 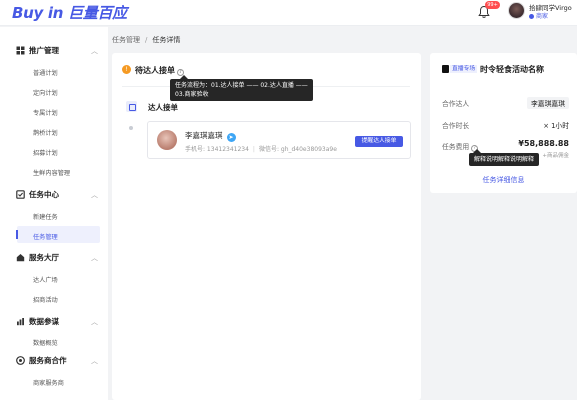 I want to click on sidebar-item-bridge-plan: 鹊桥计划, so click(x=45, y=132).